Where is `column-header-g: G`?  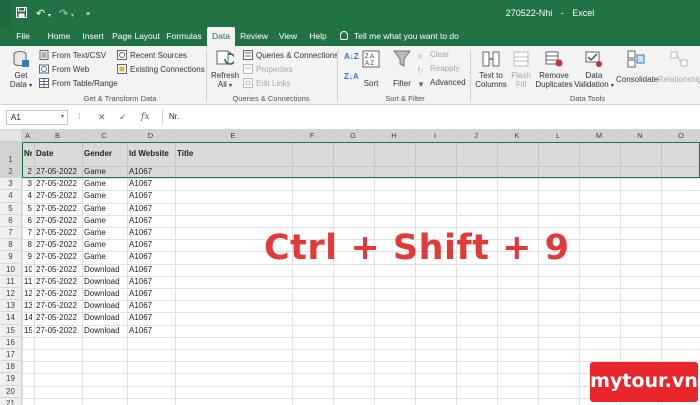
column-header-g: G is located at coordinates (353, 136).